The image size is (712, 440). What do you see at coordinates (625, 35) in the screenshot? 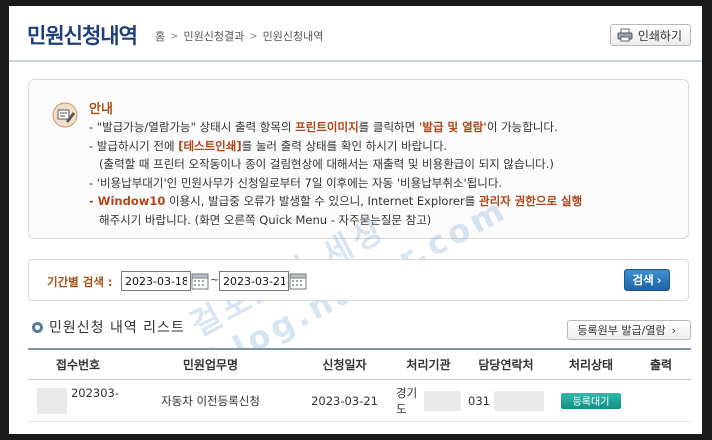
I see `printer-icon` at bounding box center [625, 35].